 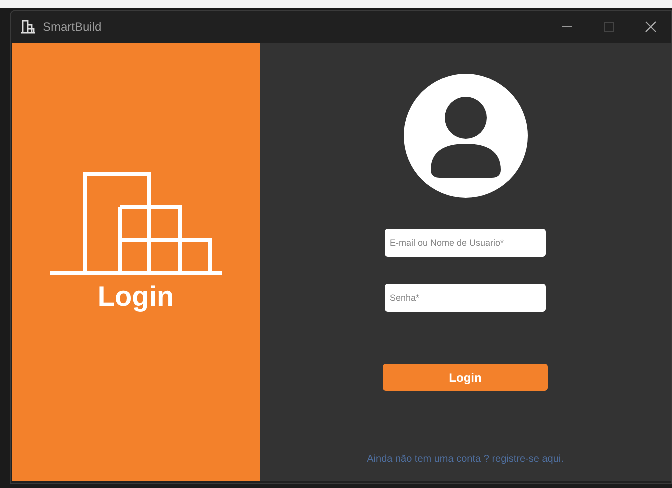 What do you see at coordinates (28, 27) in the screenshot?
I see `app-icon` at bounding box center [28, 27].